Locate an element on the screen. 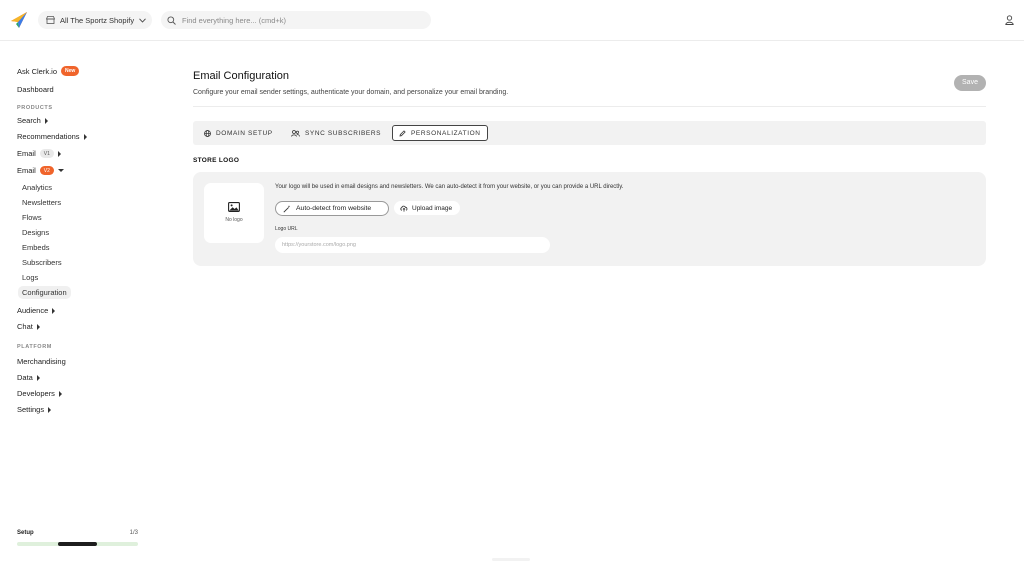 This screenshot has height=568, width=1024. setup-progress: Setup 1/3 is located at coordinates (77, 538).